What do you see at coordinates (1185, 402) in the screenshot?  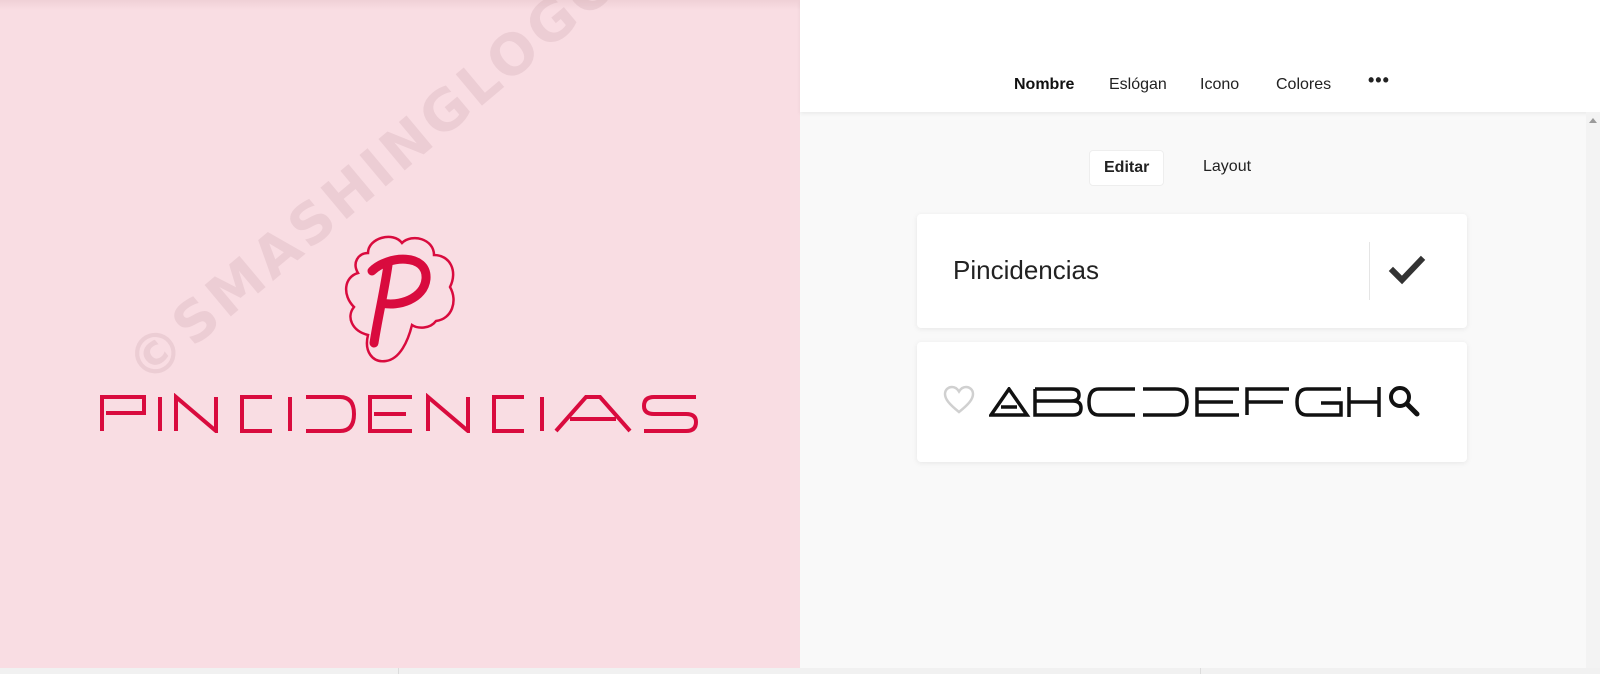 I see `font-sample-preview` at bounding box center [1185, 402].